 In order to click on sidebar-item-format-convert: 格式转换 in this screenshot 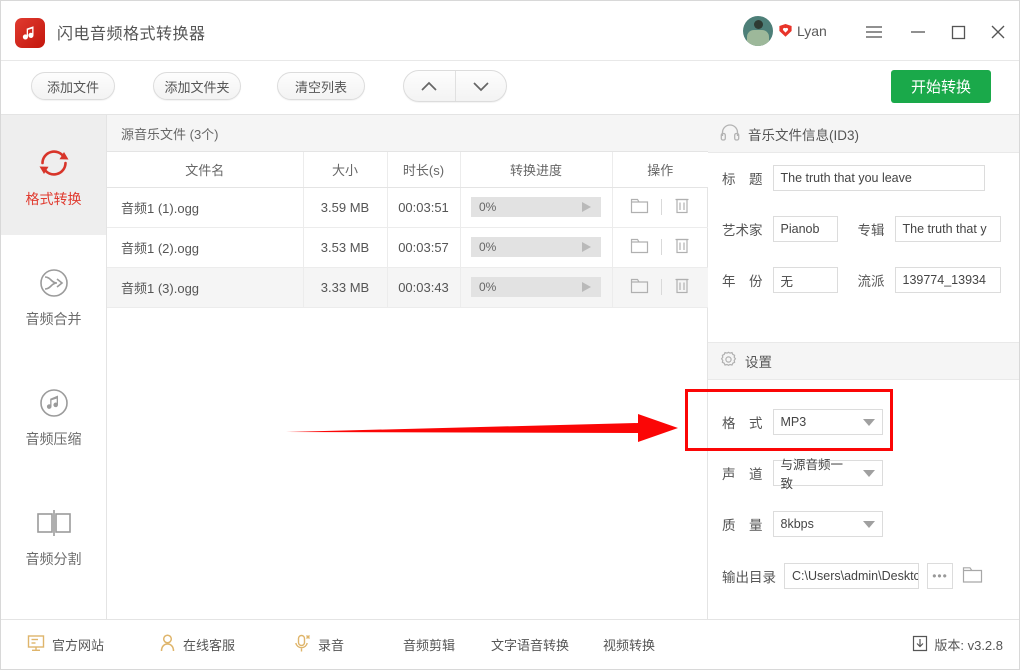, I will do `click(53, 175)`.